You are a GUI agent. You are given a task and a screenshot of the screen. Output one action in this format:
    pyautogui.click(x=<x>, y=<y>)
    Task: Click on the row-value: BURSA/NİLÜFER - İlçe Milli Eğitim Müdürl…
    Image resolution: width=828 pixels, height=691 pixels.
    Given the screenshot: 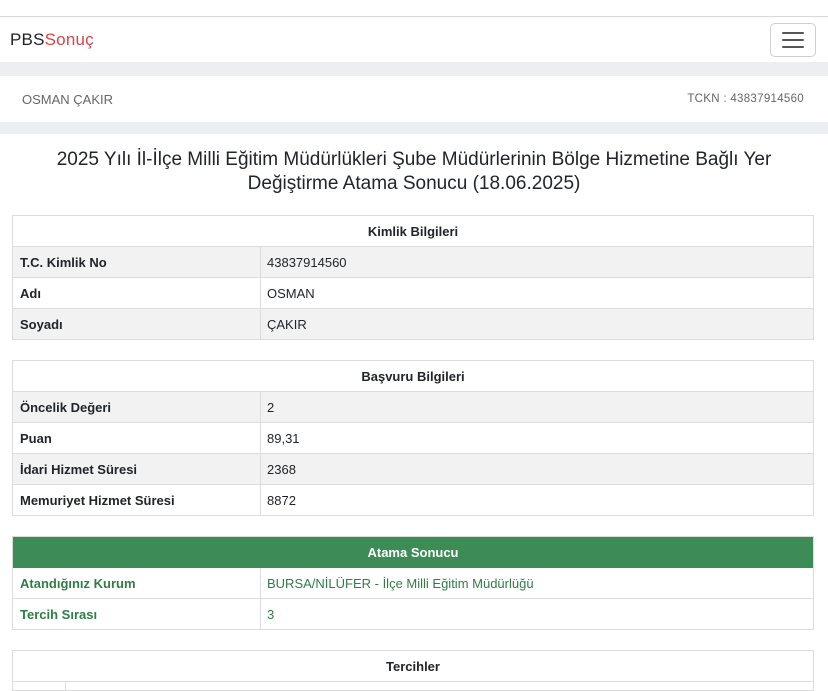 What is the action you would take?
    pyautogui.click(x=400, y=583)
    